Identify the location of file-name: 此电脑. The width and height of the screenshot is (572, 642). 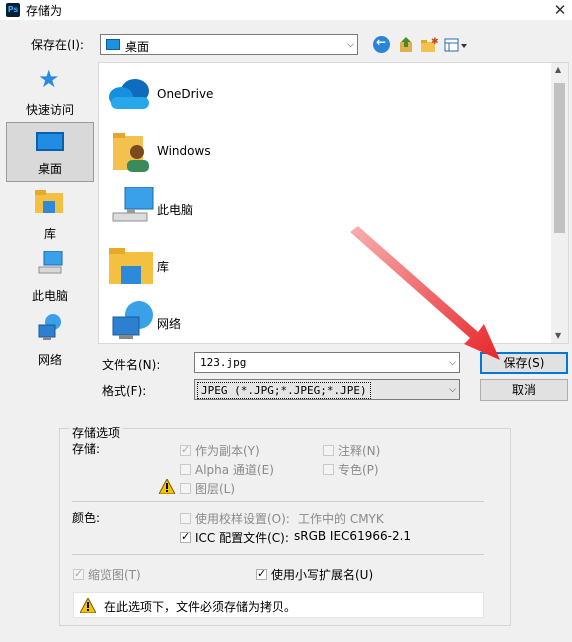
(175, 210).